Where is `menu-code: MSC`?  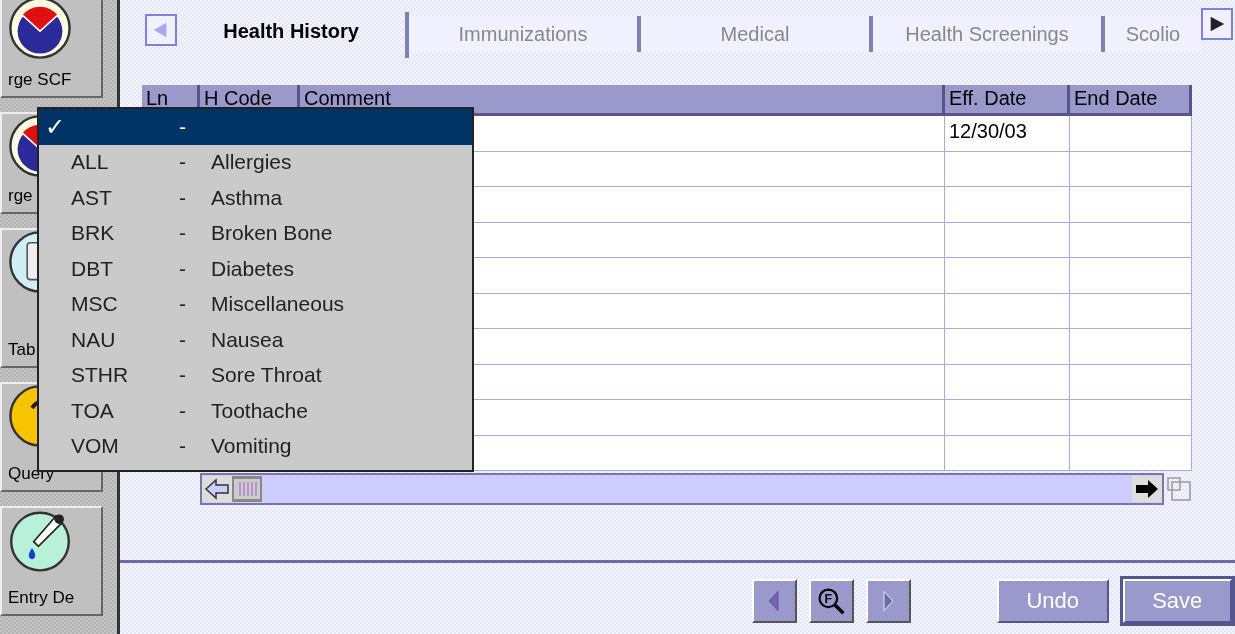 menu-code: MSC is located at coordinates (94, 304).